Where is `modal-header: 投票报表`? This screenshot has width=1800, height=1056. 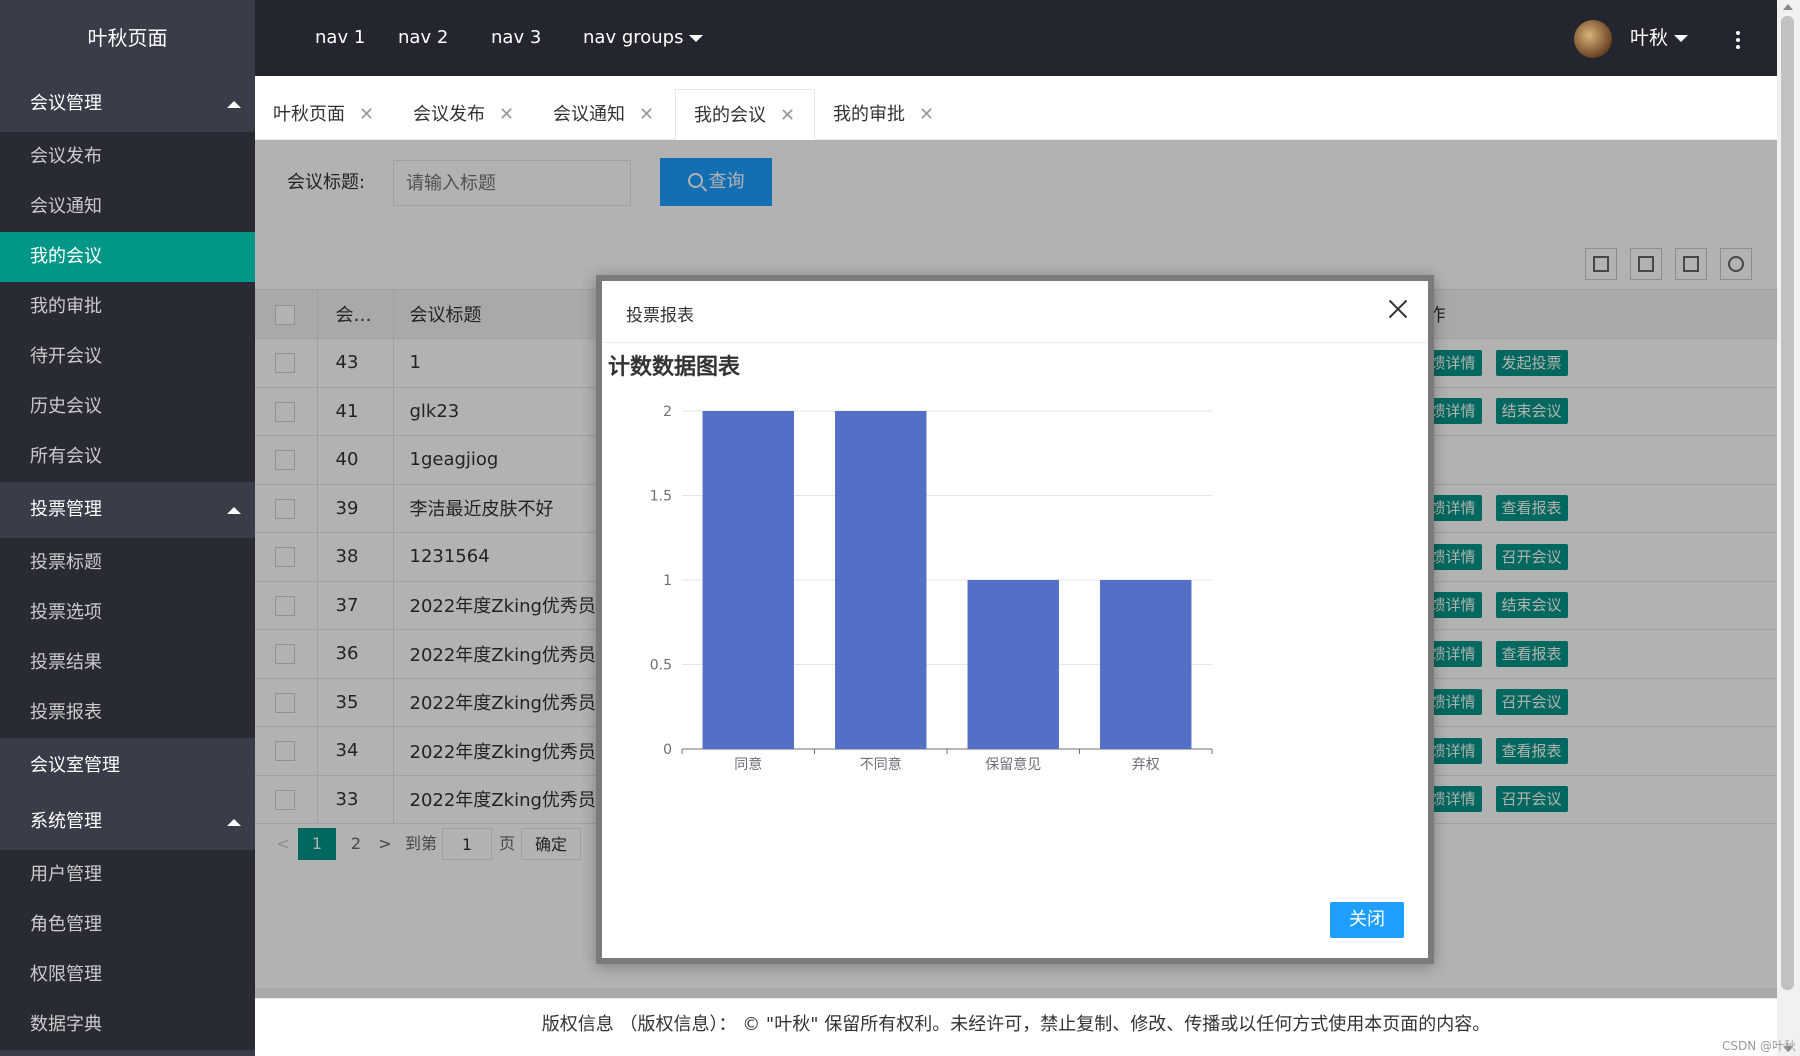
modal-header: 投票报表 is located at coordinates (1015, 312).